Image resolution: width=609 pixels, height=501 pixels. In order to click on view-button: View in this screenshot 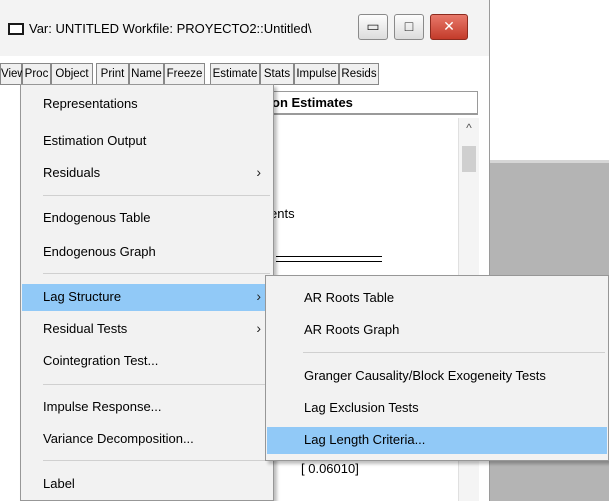, I will do `click(13, 74)`.